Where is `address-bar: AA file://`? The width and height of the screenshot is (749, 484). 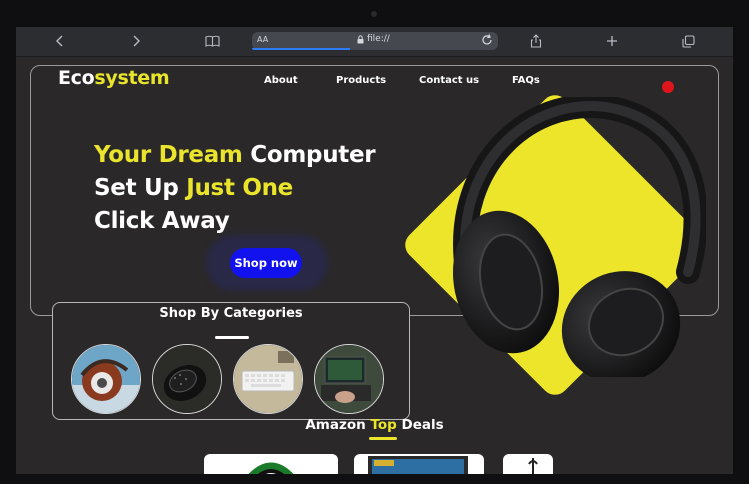
address-bar: AA file:// is located at coordinates (375, 41).